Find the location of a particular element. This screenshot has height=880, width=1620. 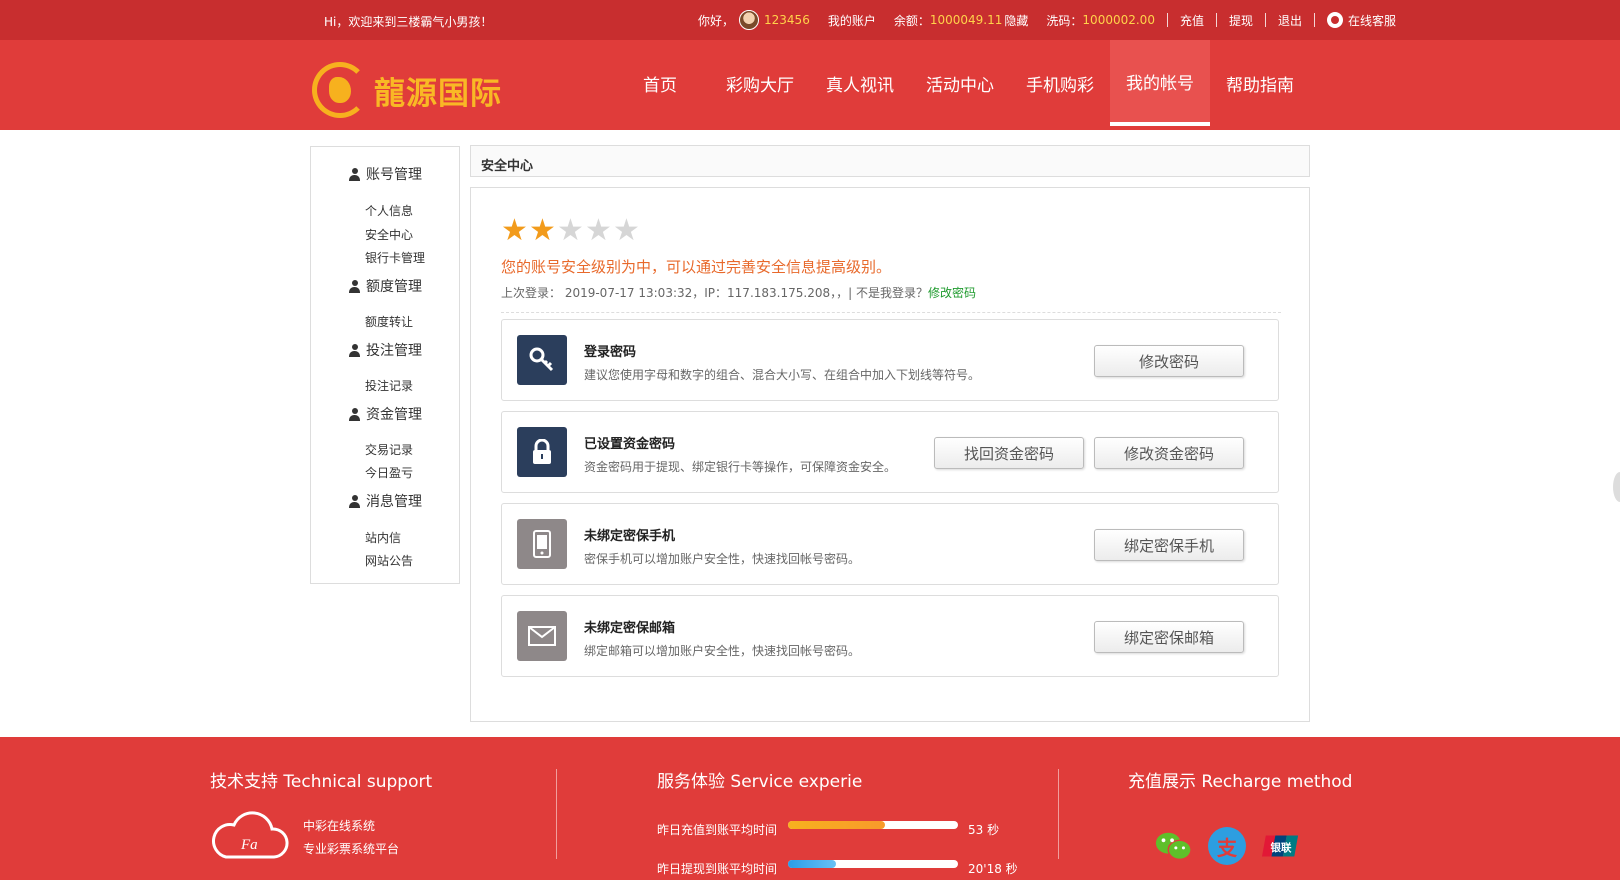

nav-activity-center: 活动中心 is located at coordinates (960, 83).